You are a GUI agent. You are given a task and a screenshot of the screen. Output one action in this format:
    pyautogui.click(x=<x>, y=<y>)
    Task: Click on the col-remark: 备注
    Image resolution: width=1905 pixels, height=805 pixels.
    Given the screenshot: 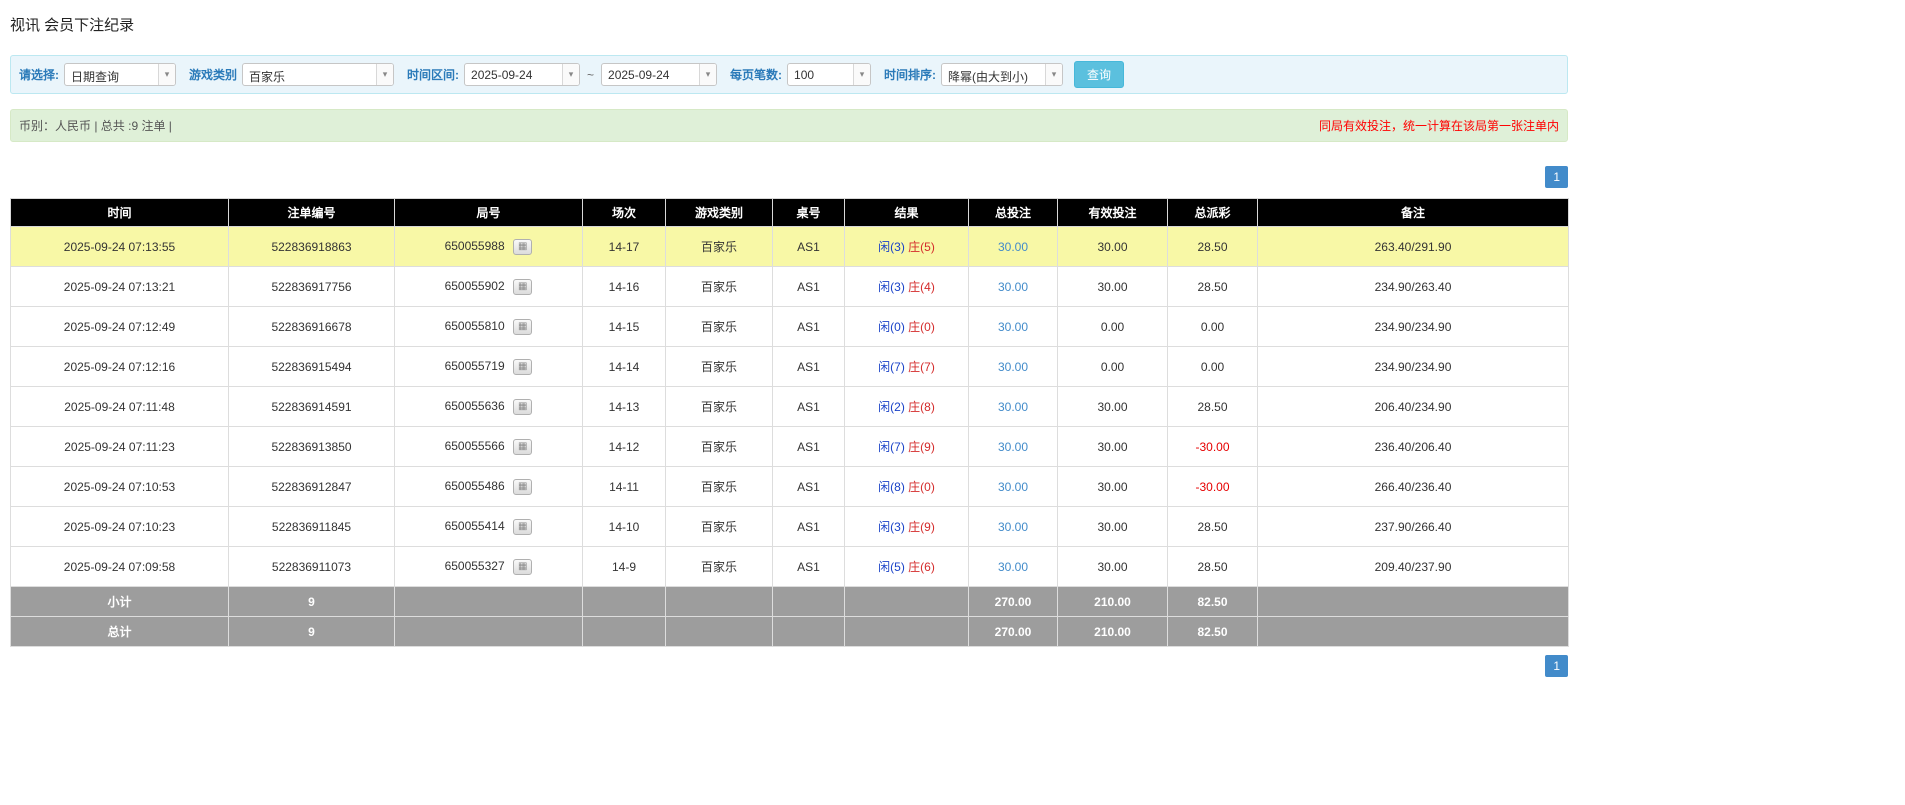 What is the action you would take?
    pyautogui.click(x=1413, y=212)
    